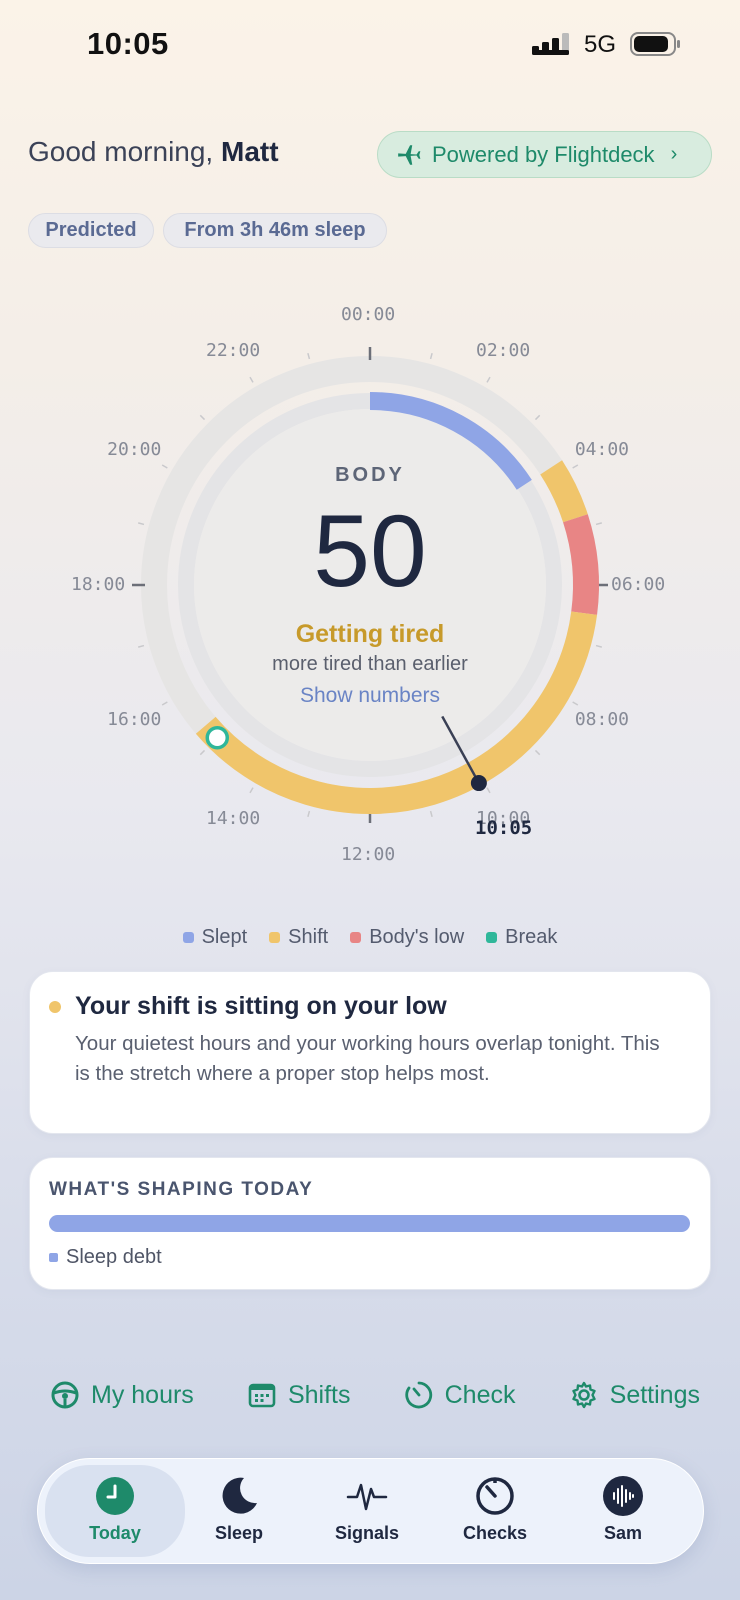 The width and height of the screenshot is (740, 1600). I want to click on sleep-duration-chip: From 3h 46m sleep, so click(275, 230).